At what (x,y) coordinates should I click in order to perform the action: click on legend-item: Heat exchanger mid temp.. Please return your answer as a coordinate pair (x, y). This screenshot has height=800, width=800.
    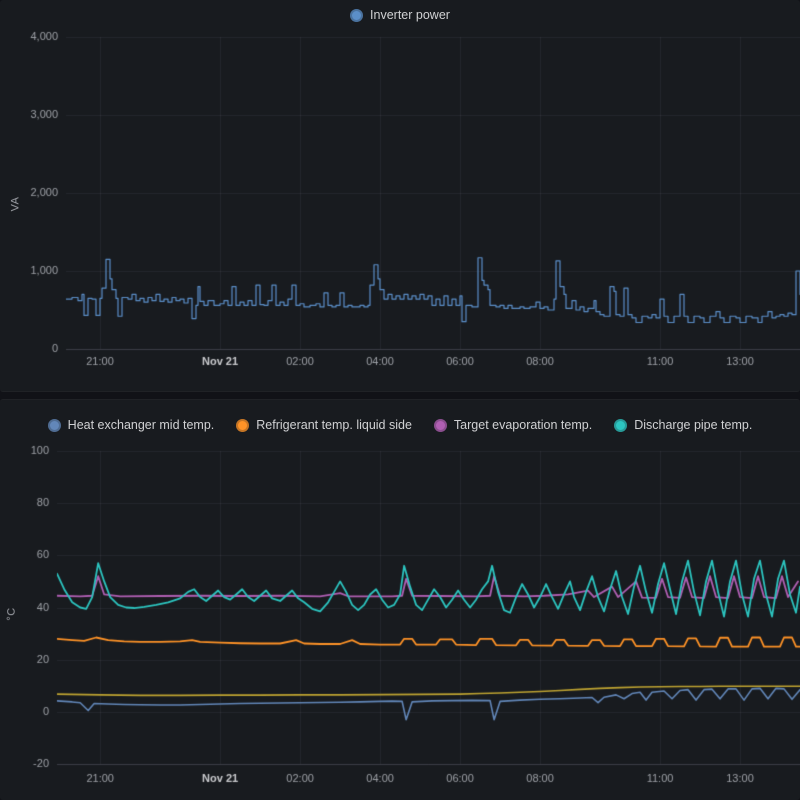
    Looking at the image, I should click on (131, 425).